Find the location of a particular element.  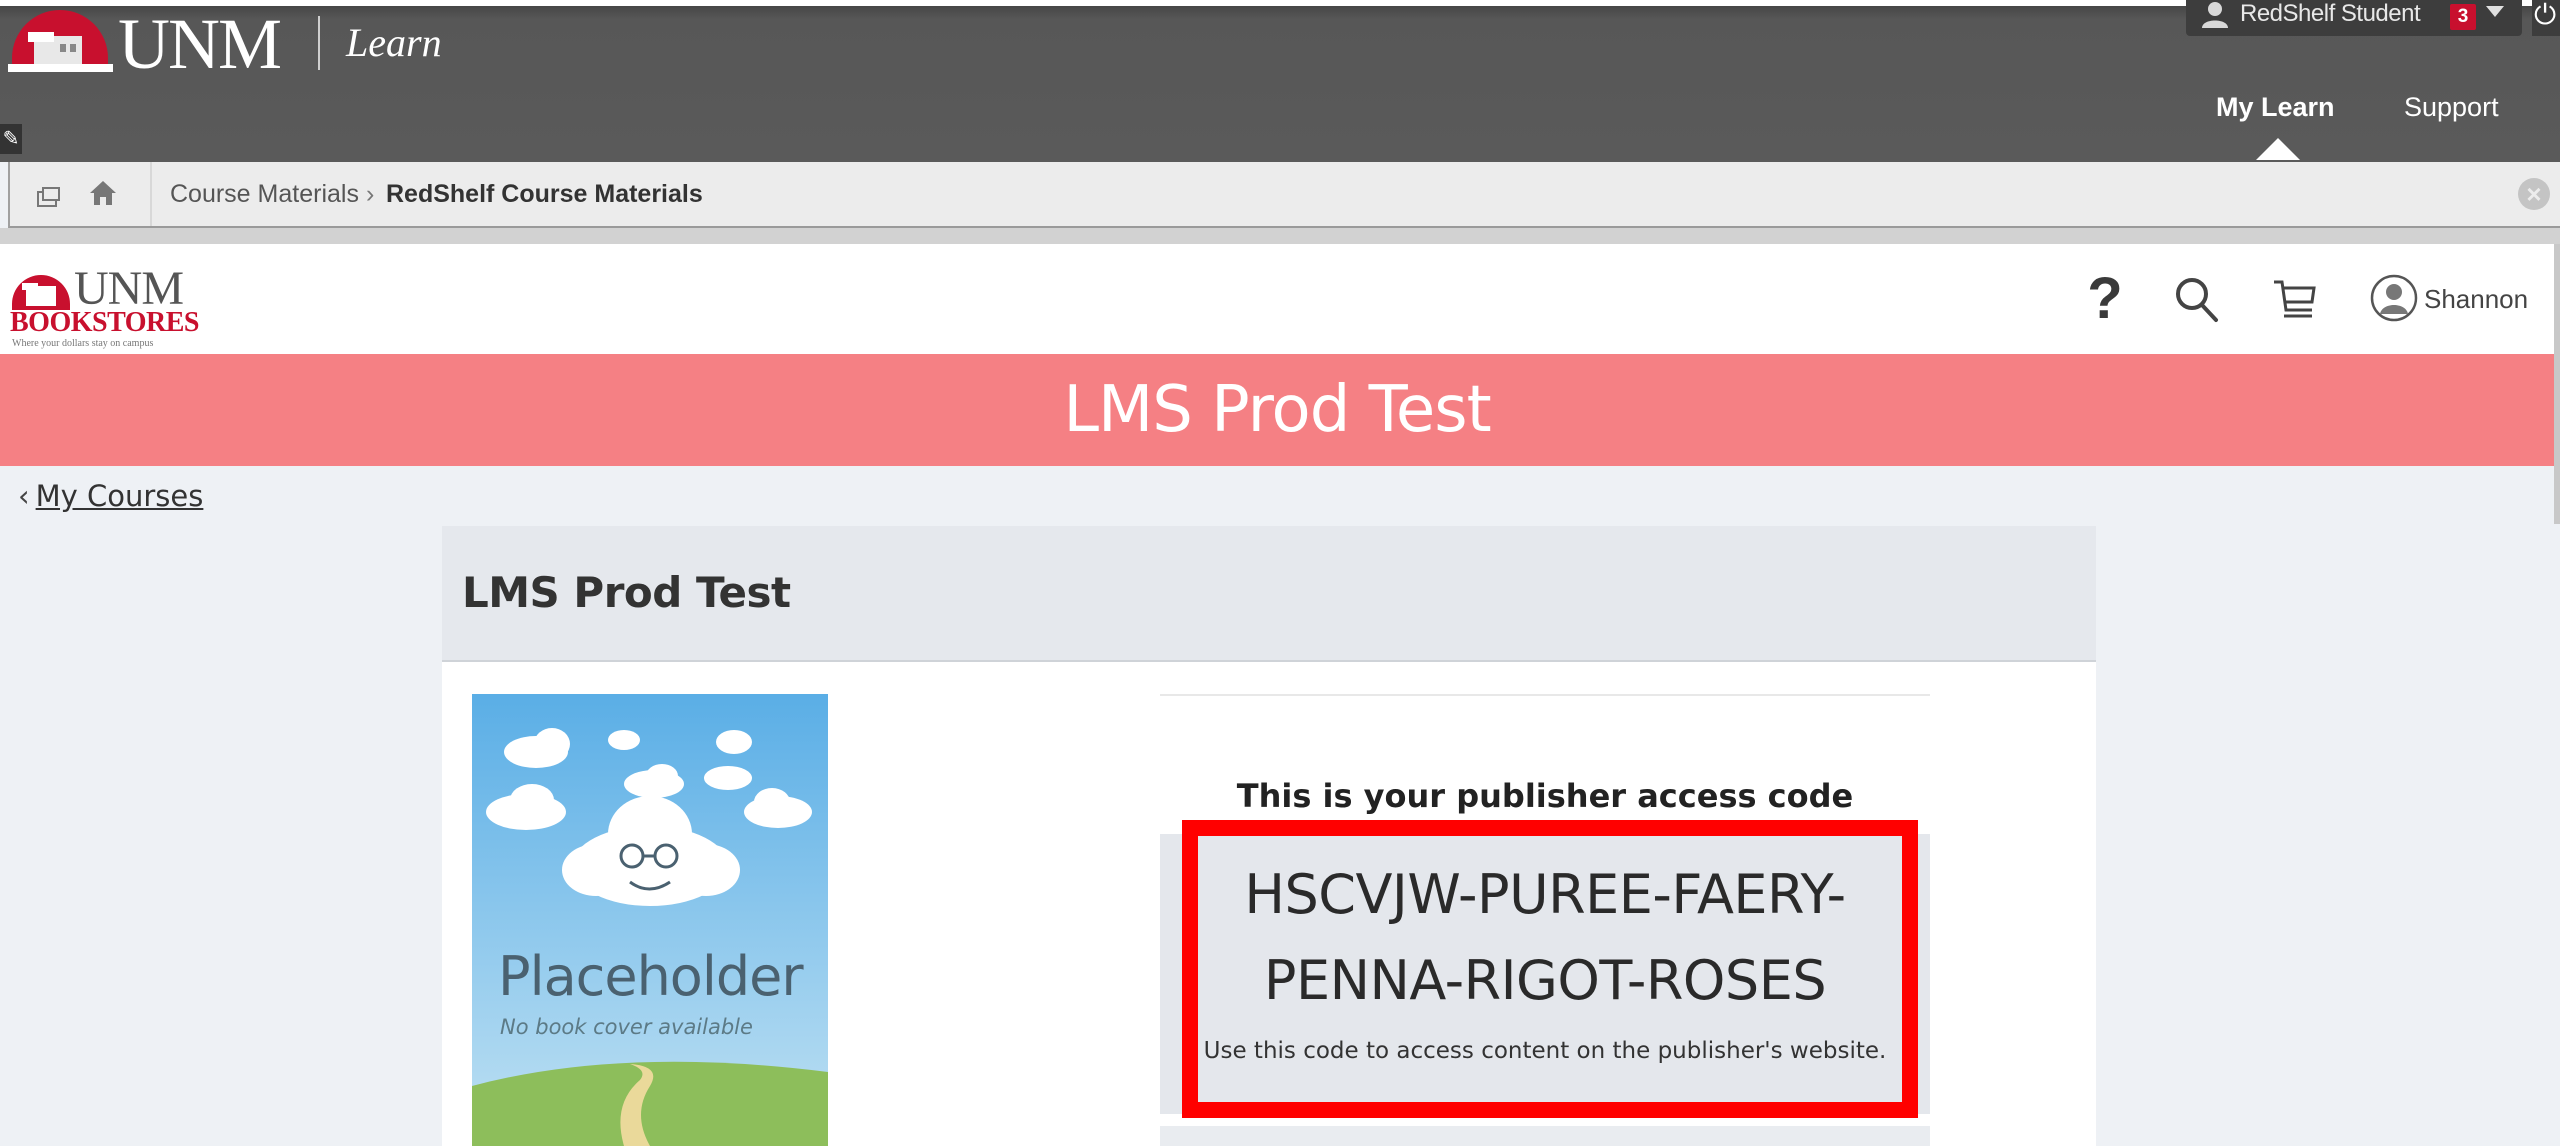

user-menu: RedShelf Student 3 is located at coordinates (2354, 18).